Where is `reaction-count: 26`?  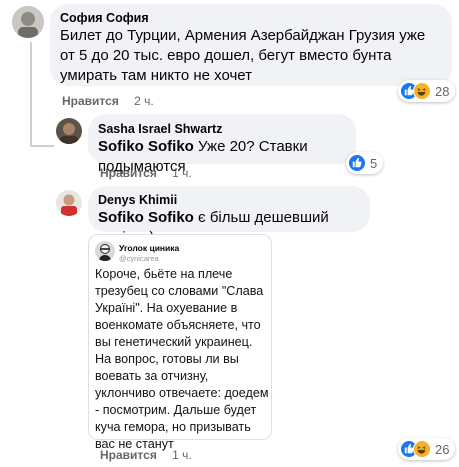
reaction-count: 26 is located at coordinates (442, 449).